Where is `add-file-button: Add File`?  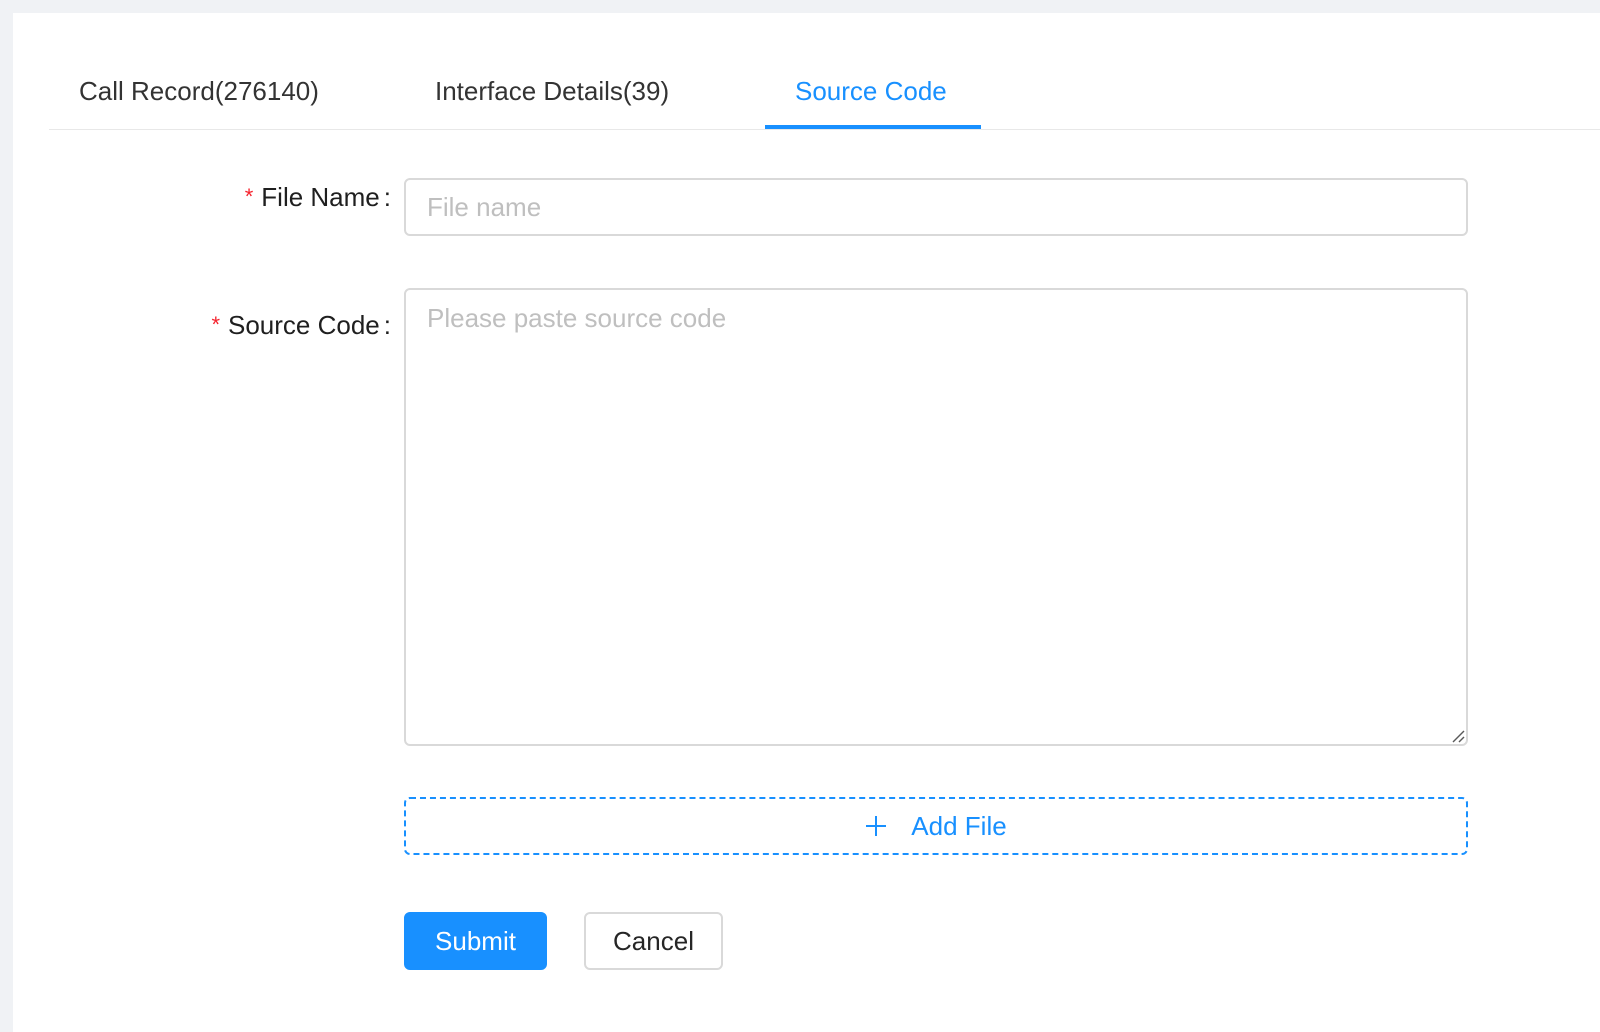 add-file-button: Add File is located at coordinates (936, 826).